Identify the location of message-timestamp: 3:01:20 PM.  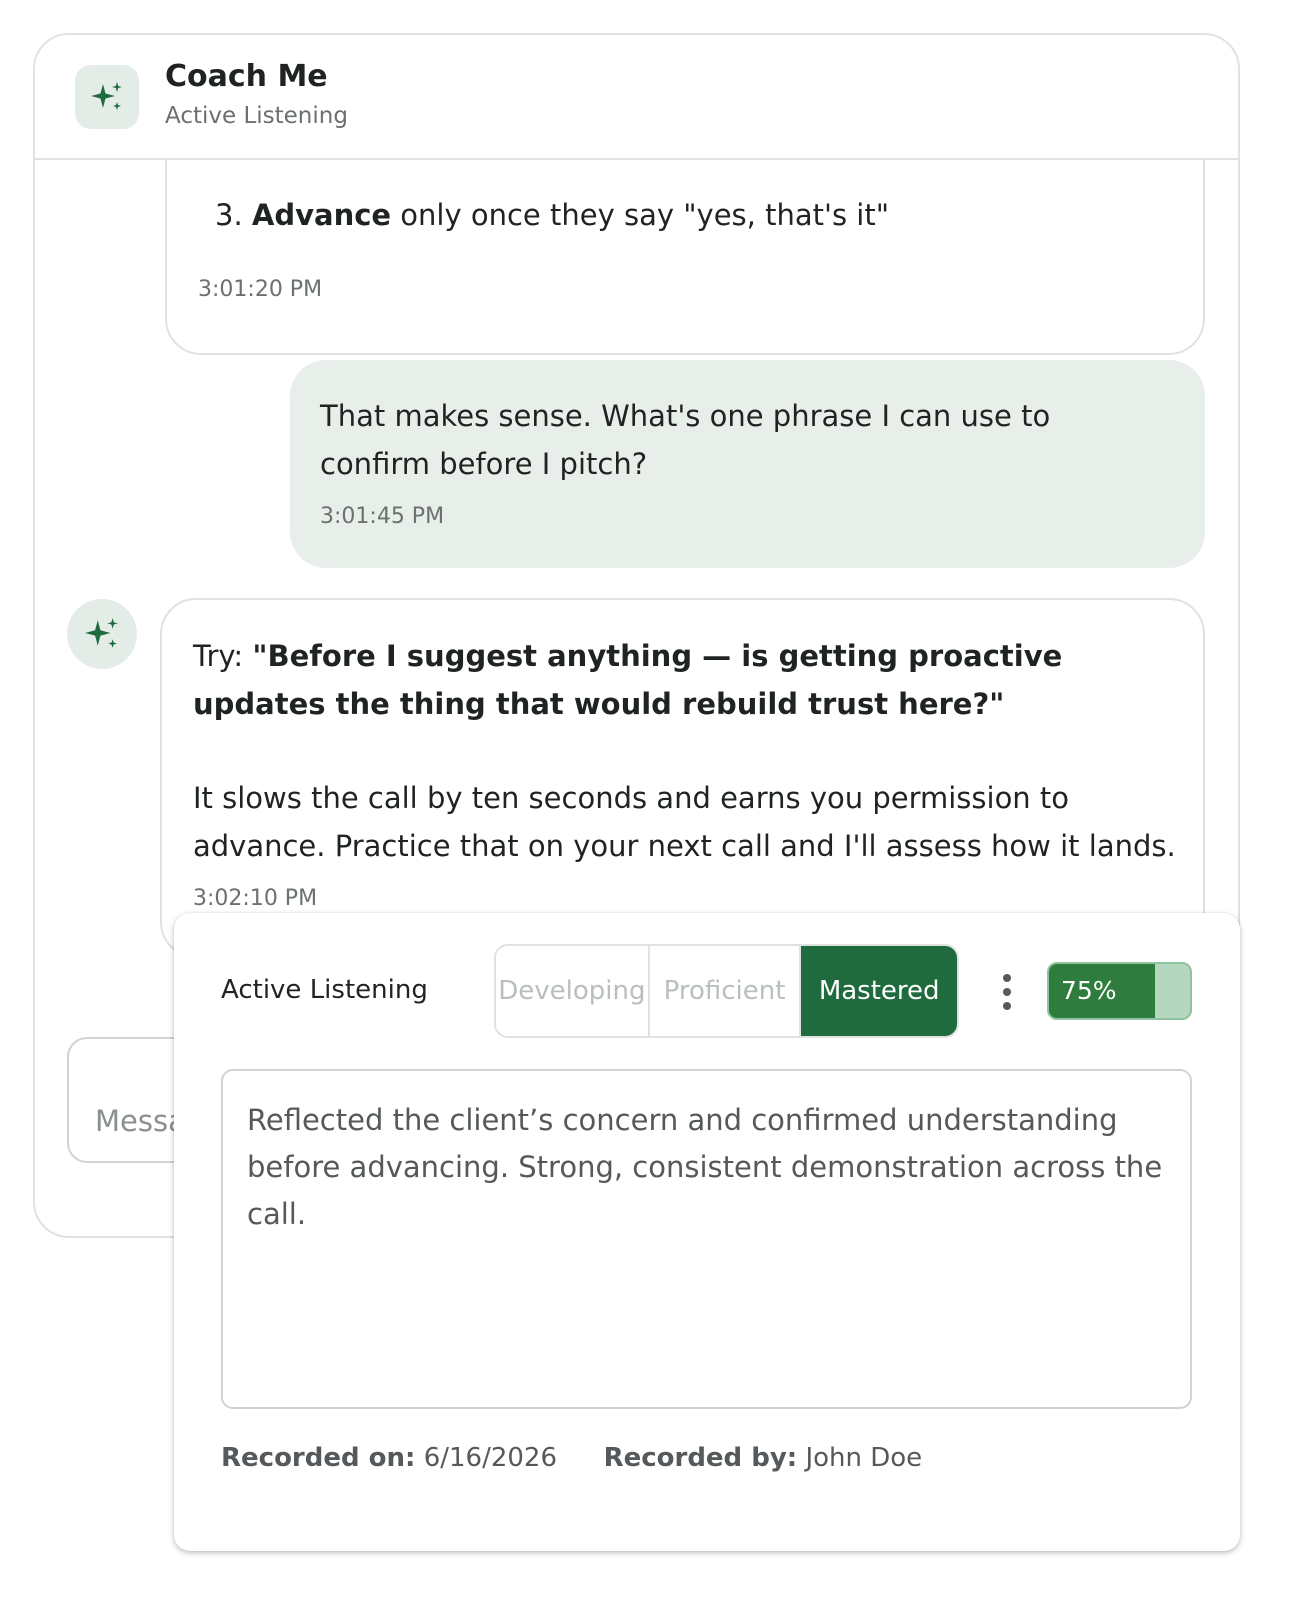
(260, 289).